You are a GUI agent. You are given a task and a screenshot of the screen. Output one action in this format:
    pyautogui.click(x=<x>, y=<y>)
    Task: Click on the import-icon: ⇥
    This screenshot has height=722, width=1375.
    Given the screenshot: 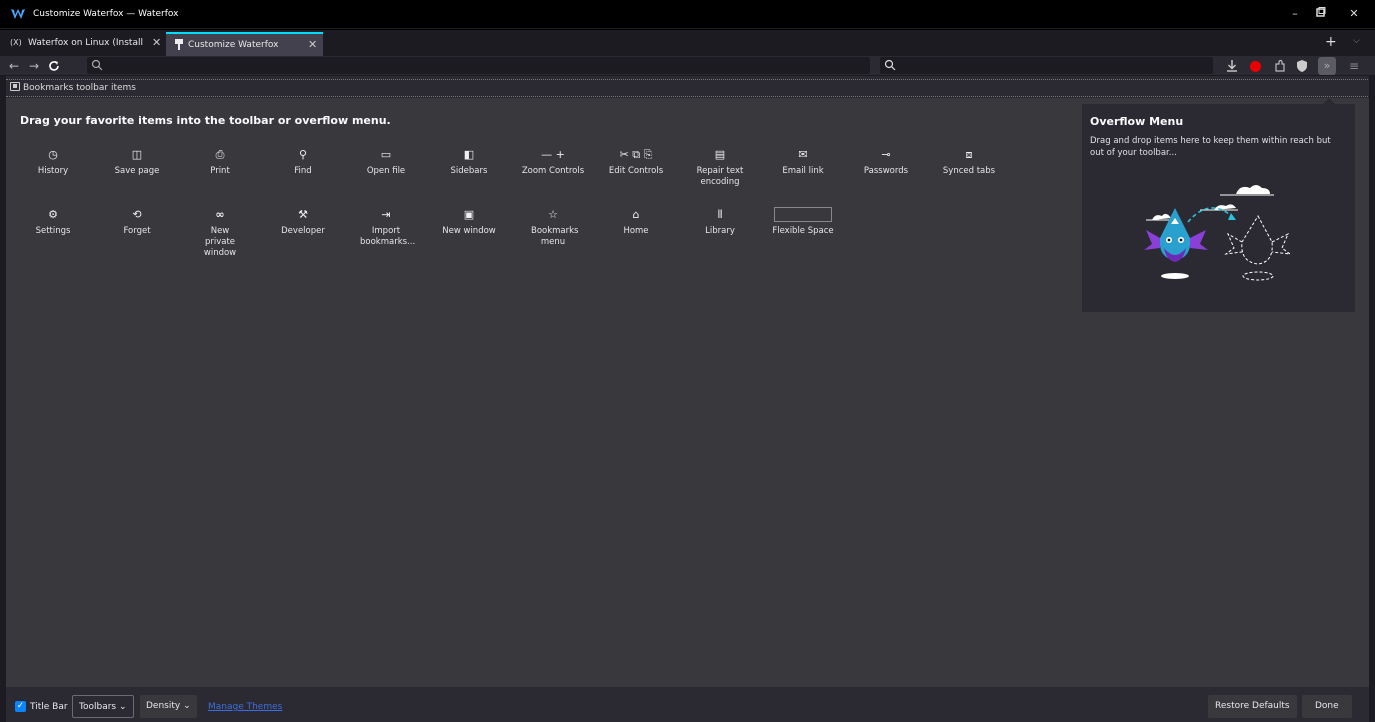 What is the action you would take?
    pyautogui.click(x=386, y=214)
    